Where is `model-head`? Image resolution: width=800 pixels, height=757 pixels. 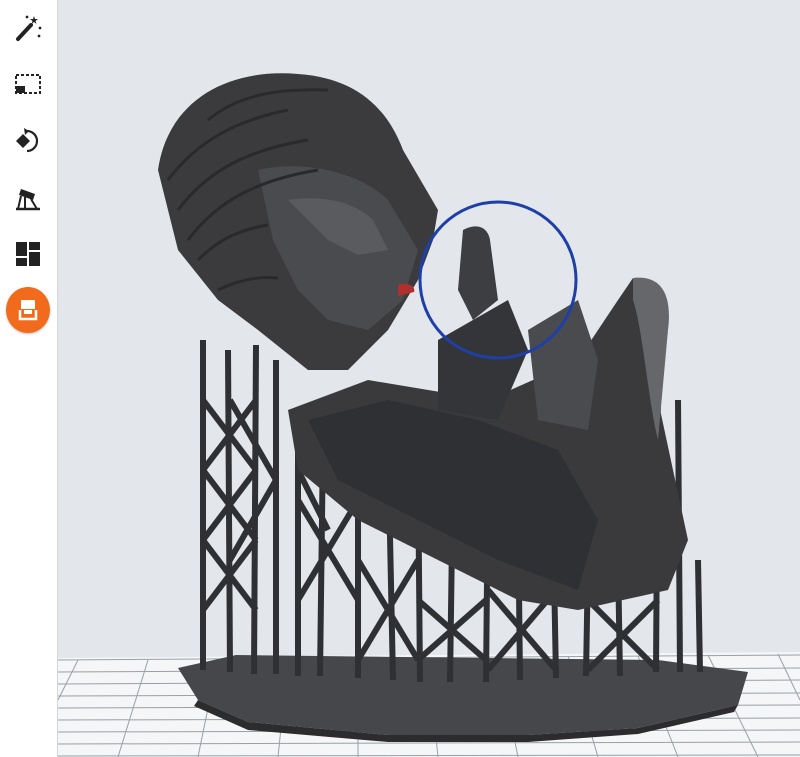 model-head is located at coordinates (298, 221).